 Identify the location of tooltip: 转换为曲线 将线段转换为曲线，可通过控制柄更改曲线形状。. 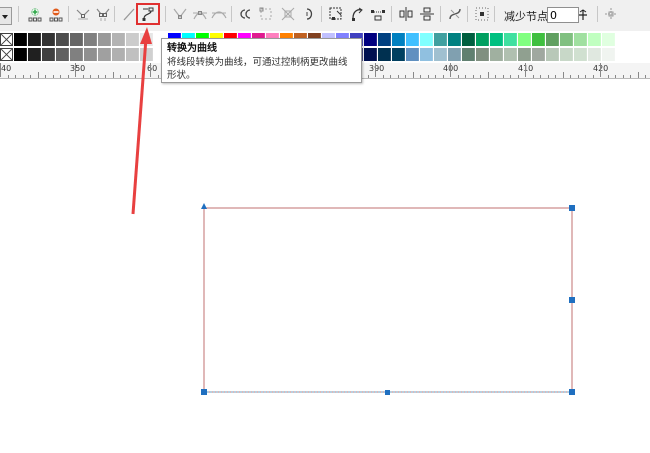
(261, 60).